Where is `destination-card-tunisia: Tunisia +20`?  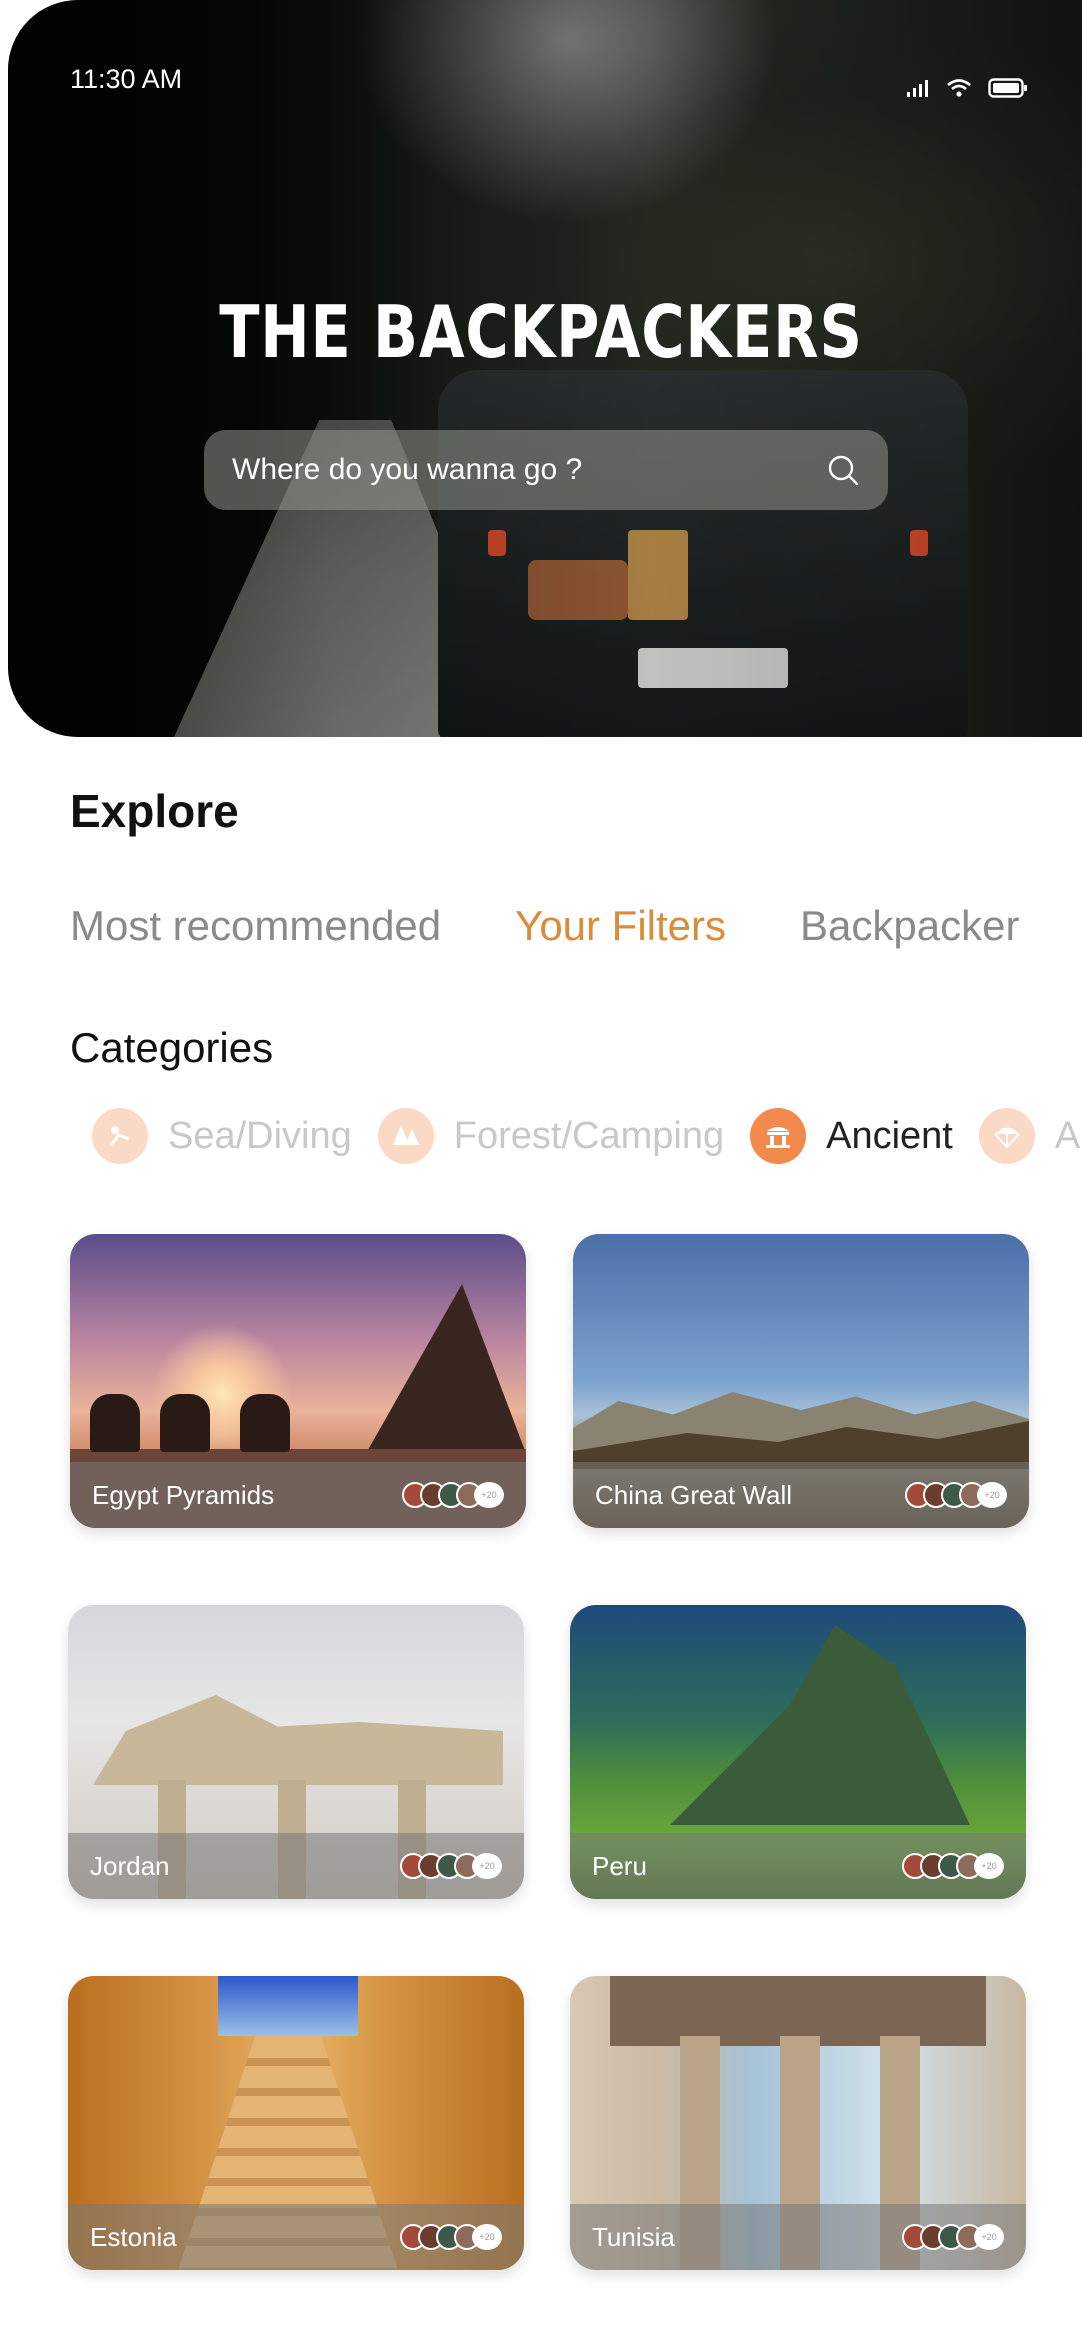
destination-card-tunisia: Tunisia +20 is located at coordinates (798, 2123).